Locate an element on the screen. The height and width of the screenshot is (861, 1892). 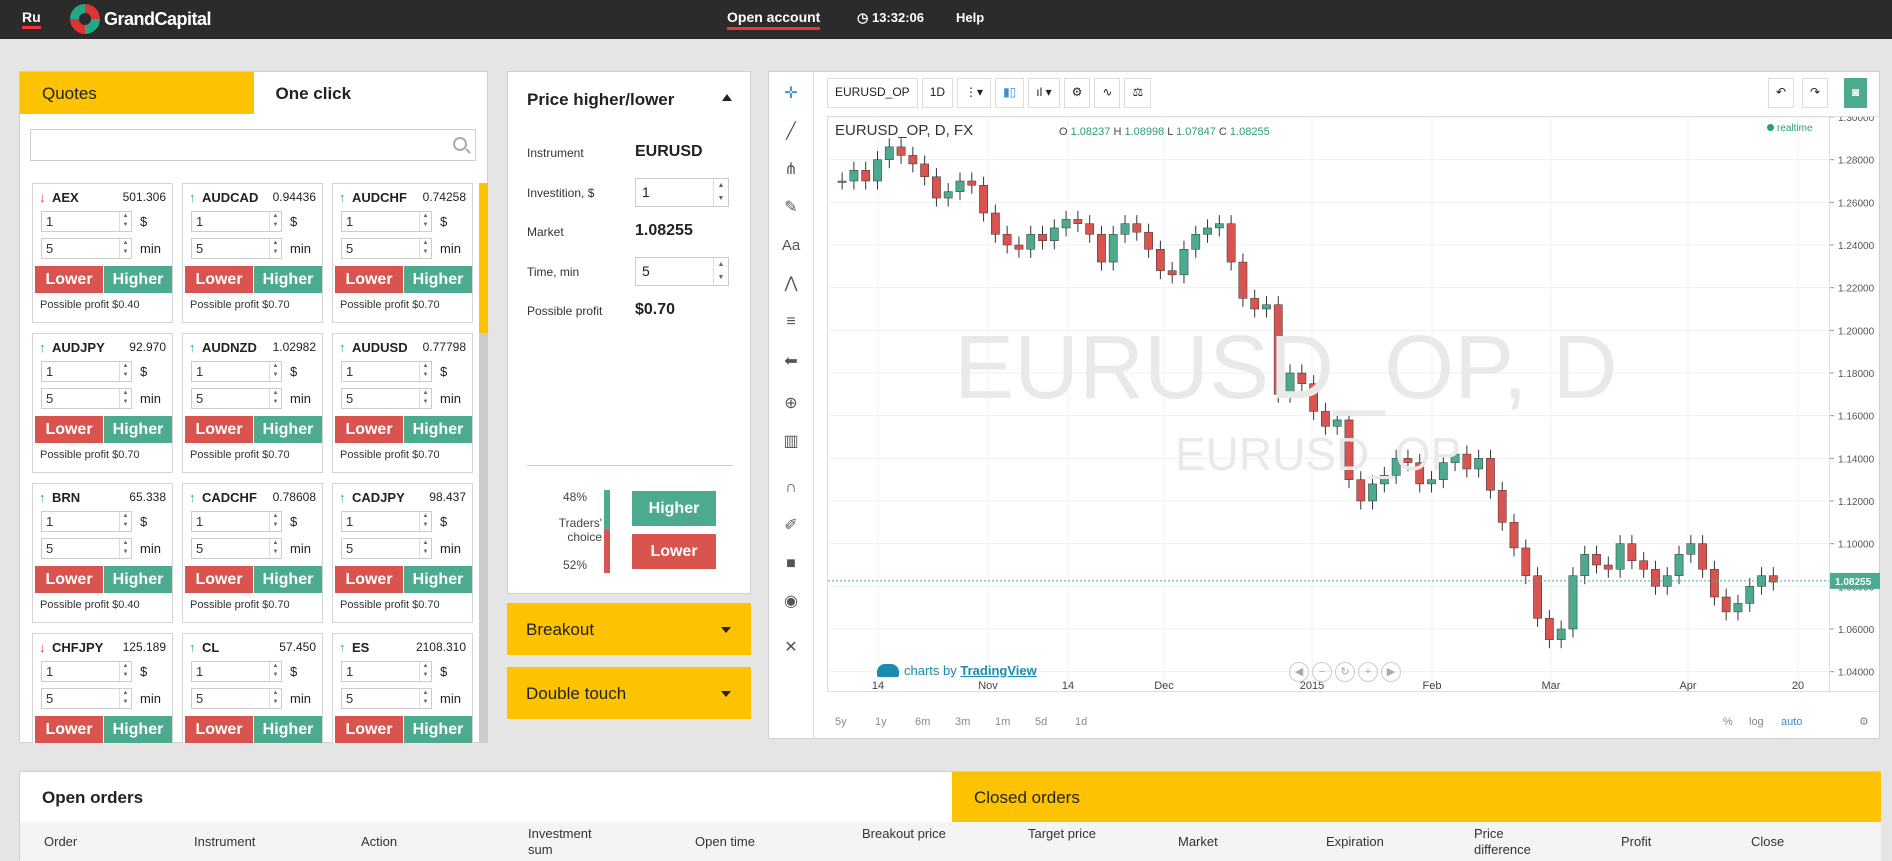
zoom-icon: ⊕ is located at coordinates (791, 404).